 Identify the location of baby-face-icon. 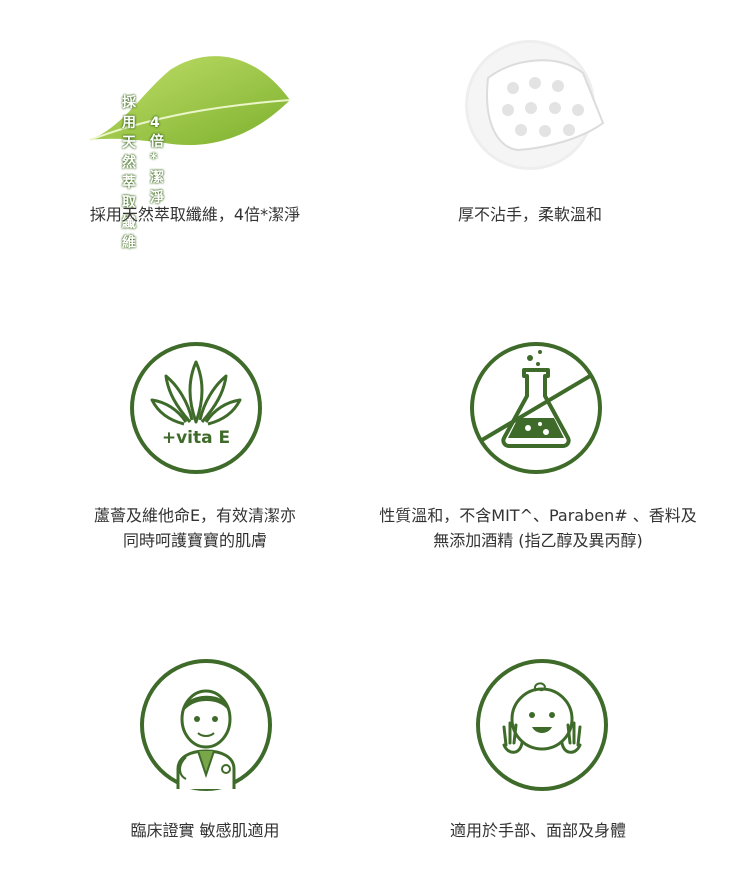
(542, 725).